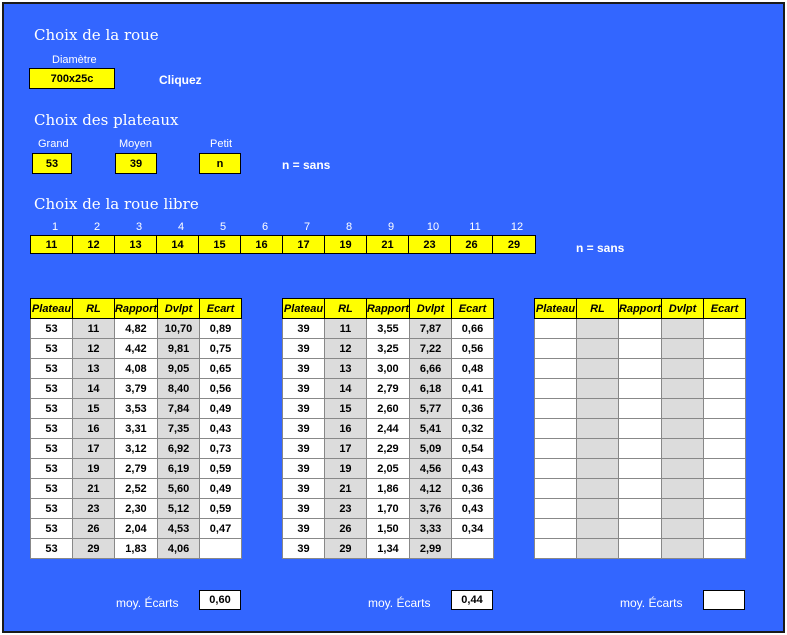  What do you see at coordinates (262, 244) in the screenshot?
I see `rl-input: 16` at bounding box center [262, 244].